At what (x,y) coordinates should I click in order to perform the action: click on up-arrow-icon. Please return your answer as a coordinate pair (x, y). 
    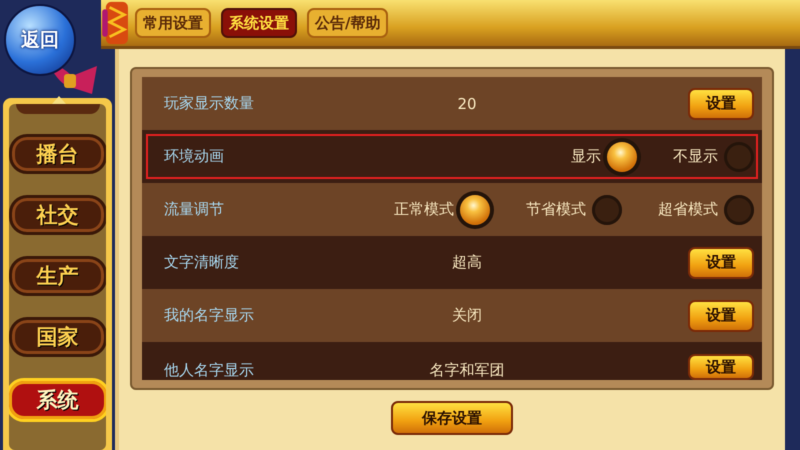
    Looking at the image, I should click on (59, 100).